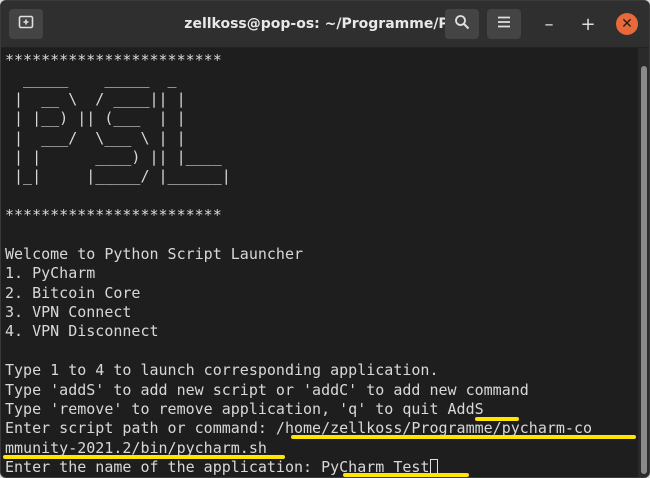 This screenshot has height=478, width=650. I want to click on minimize-button: –, so click(549, 24).